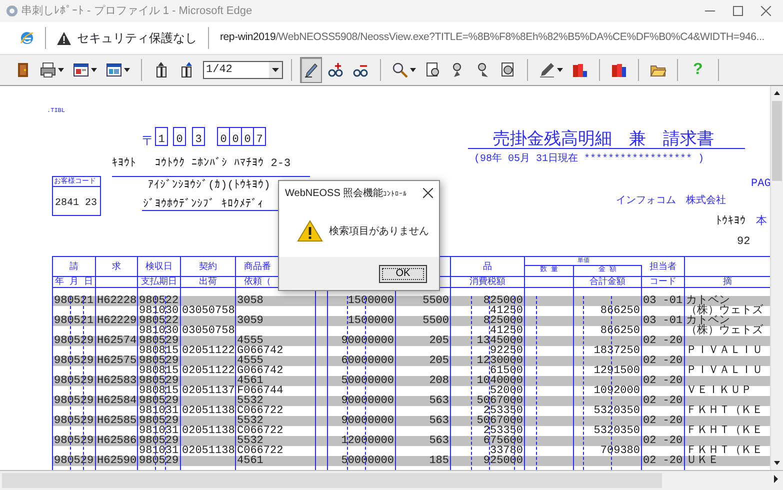 This screenshot has height=490, width=783. What do you see at coordinates (361, 421) in the screenshot?
I see `table-cell: 90000000` at bounding box center [361, 421].